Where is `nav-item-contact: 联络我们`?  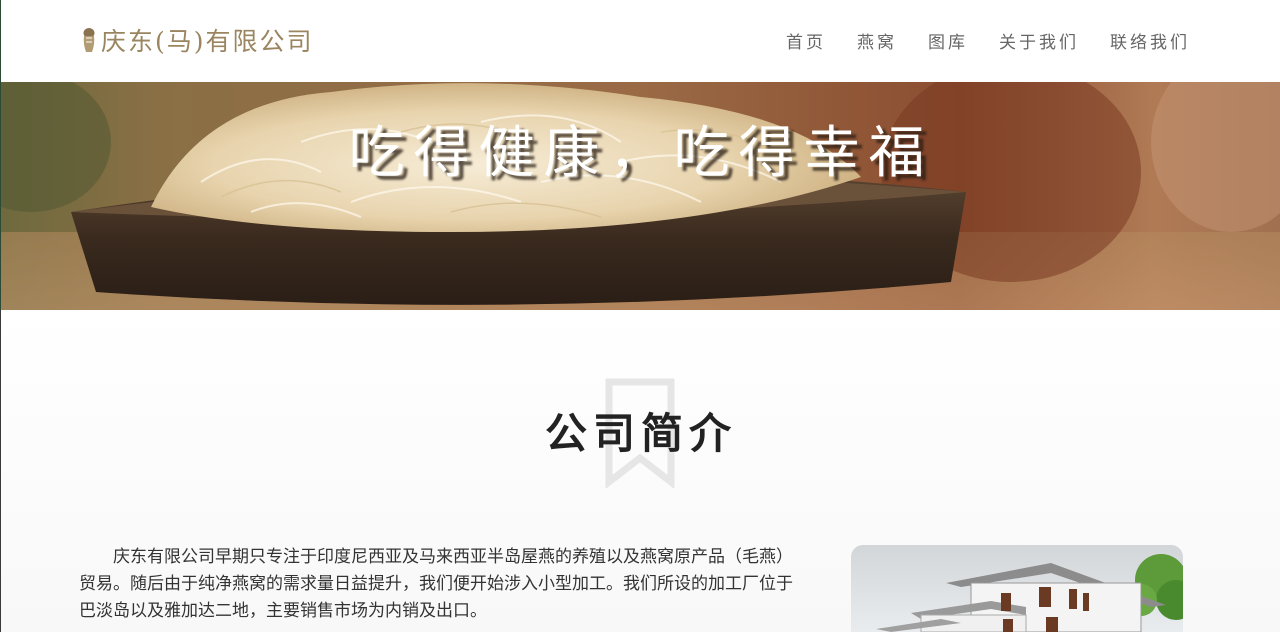
nav-item-contact: 联络我们 is located at coordinates (1150, 40).